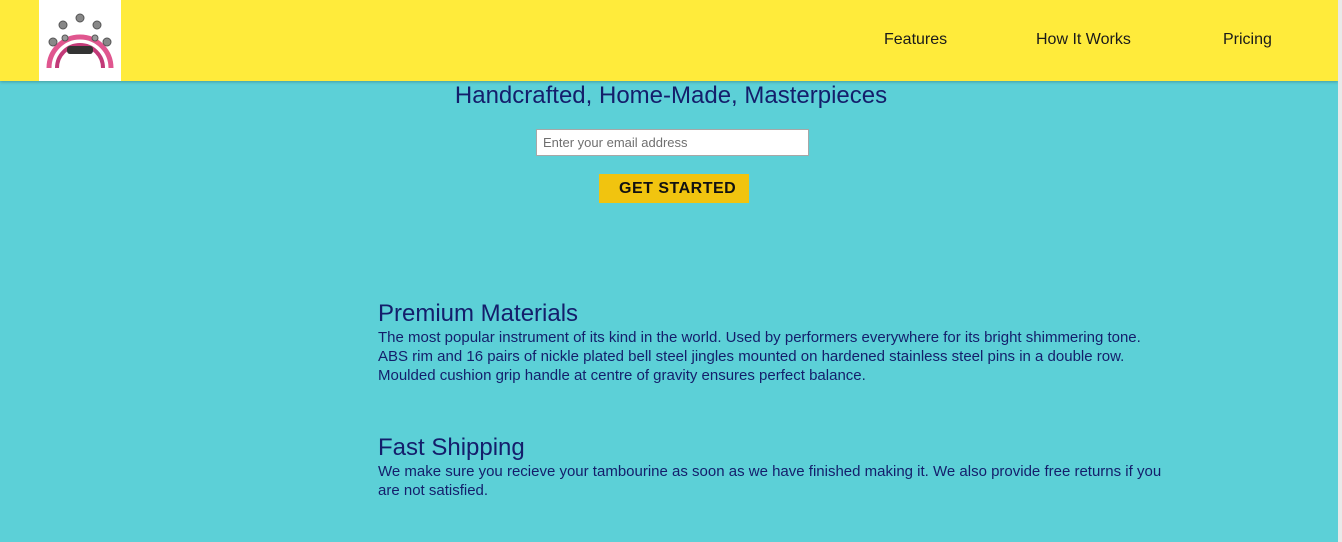 The image size is (1342, 542). What do you see at coordinates (671, 95) in the screenshot?
I see `hero-title: Handcrafted, Home-Made, Masterpieces` at bounding box center [671, 95].